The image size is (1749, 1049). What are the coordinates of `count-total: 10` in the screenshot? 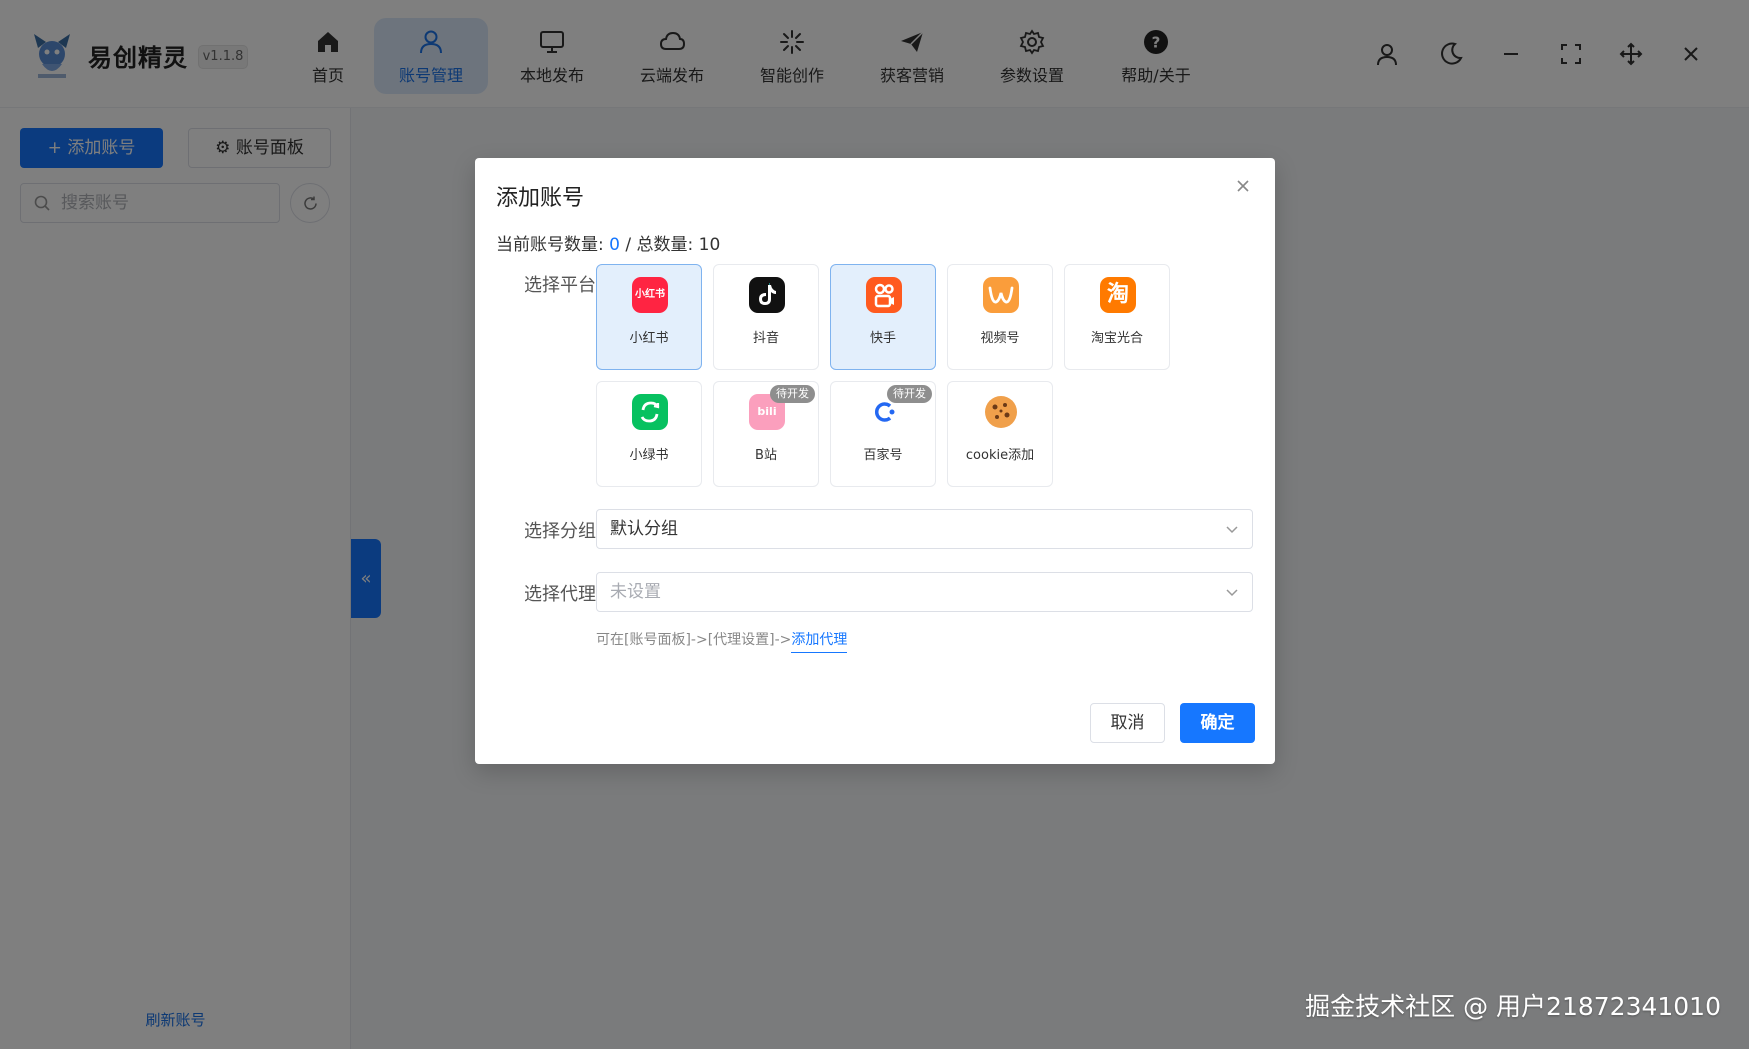 It's located at (709, 245).